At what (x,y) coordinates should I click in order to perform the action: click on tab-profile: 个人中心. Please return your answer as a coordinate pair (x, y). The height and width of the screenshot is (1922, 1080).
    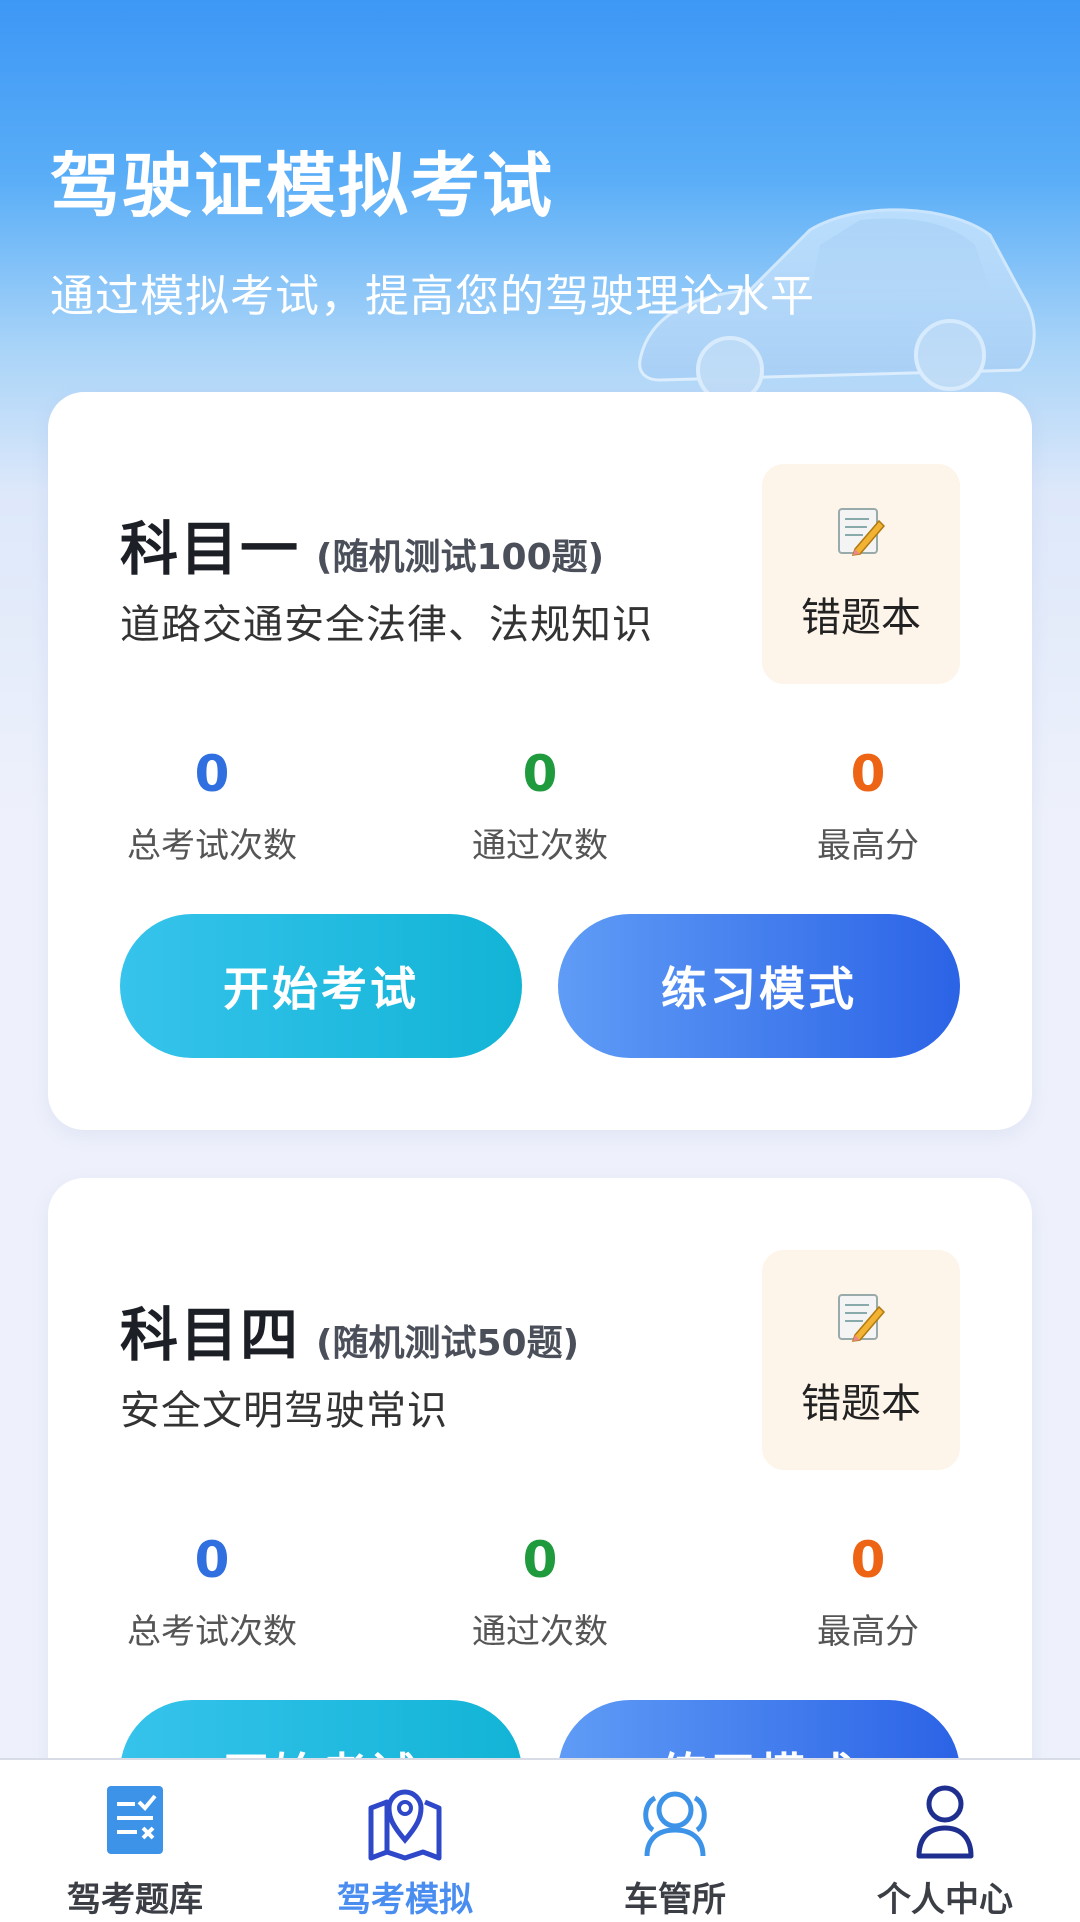
    Looking at the image, I should click on (945, 1841).